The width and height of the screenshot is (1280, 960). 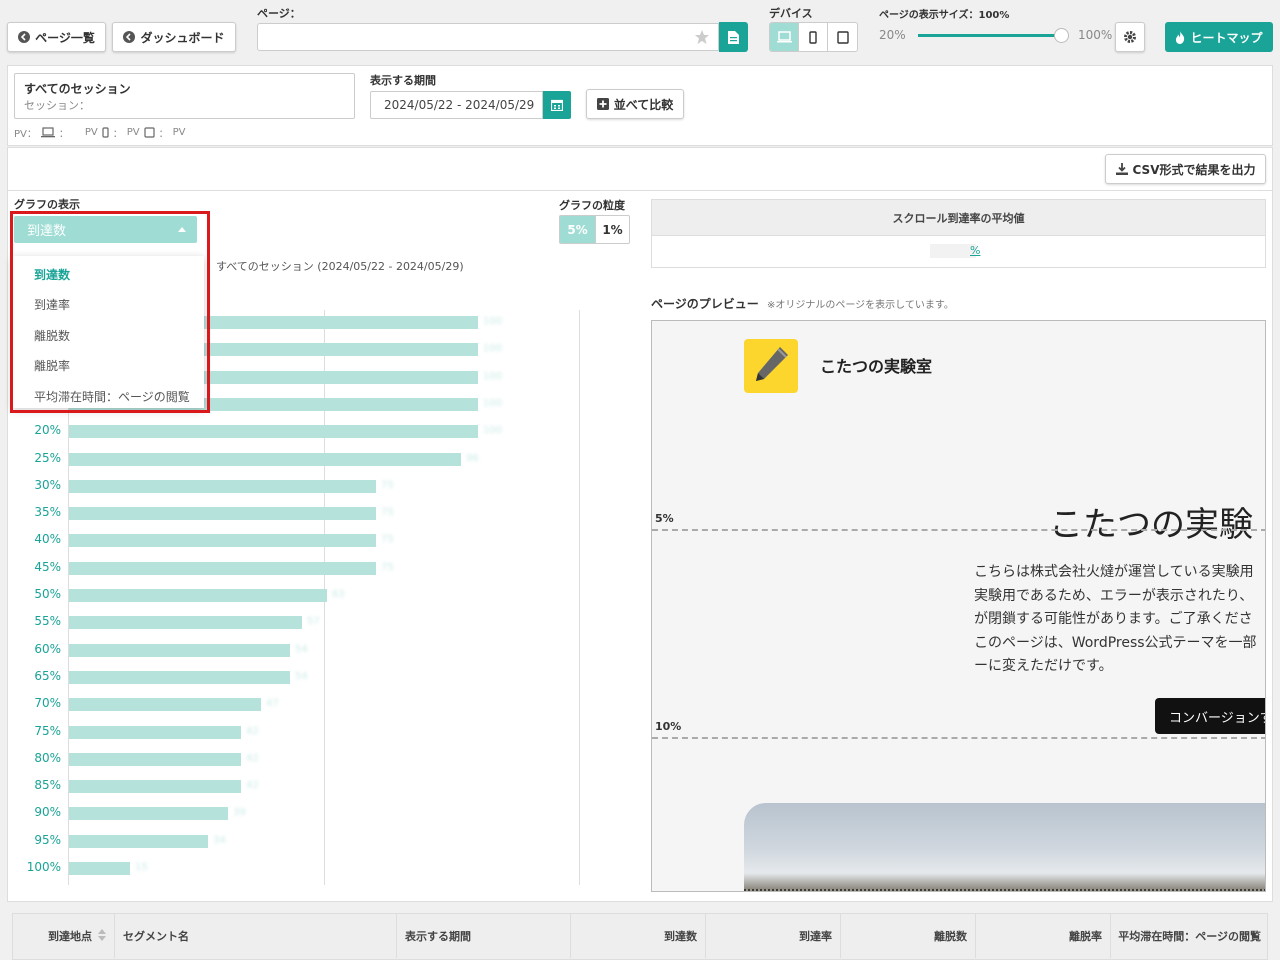 What do you see at coordinates (472, 458) in the screenshot?
I see `bar-value-label: 96` at bounding box center [472, 458].